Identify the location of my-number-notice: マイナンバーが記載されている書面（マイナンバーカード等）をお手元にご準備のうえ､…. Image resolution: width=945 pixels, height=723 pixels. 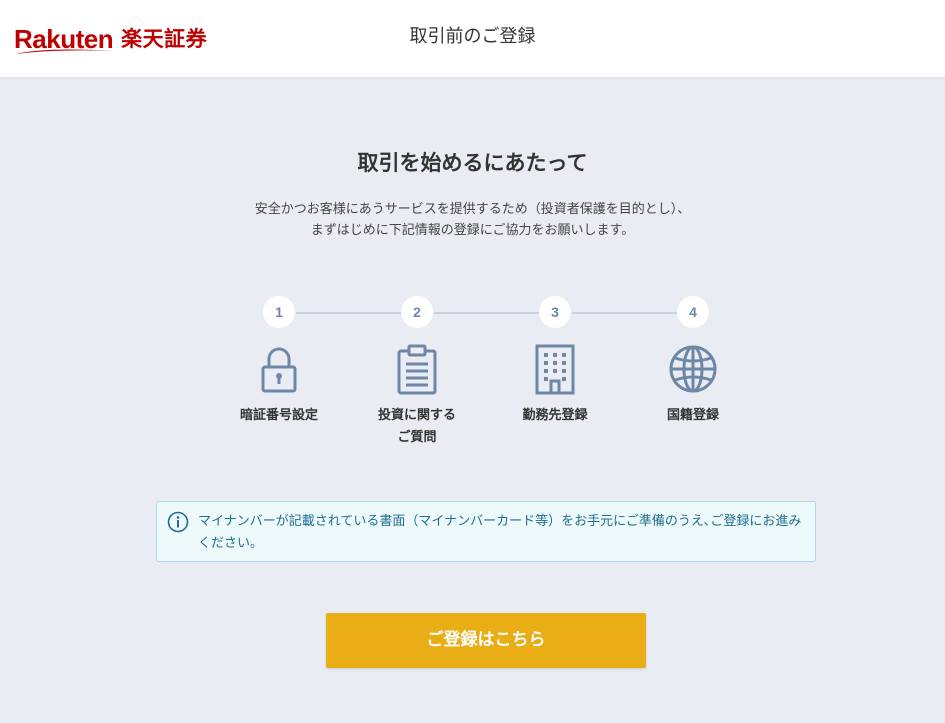
(486, 531).